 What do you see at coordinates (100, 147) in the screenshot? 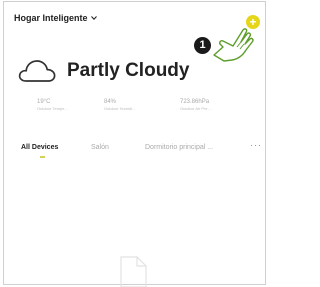
I see `tab-salon: Salón` at bounding box center [100, 147].